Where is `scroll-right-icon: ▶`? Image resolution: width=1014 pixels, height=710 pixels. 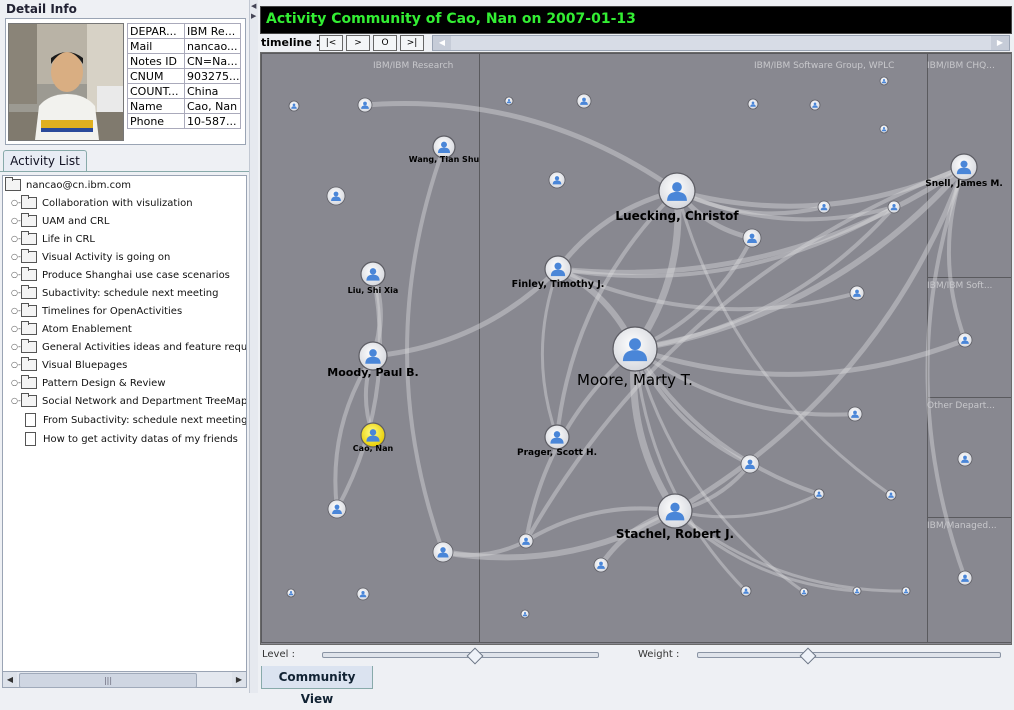 scroll-right-icon: ▶ is located at coordinates (239, 679).